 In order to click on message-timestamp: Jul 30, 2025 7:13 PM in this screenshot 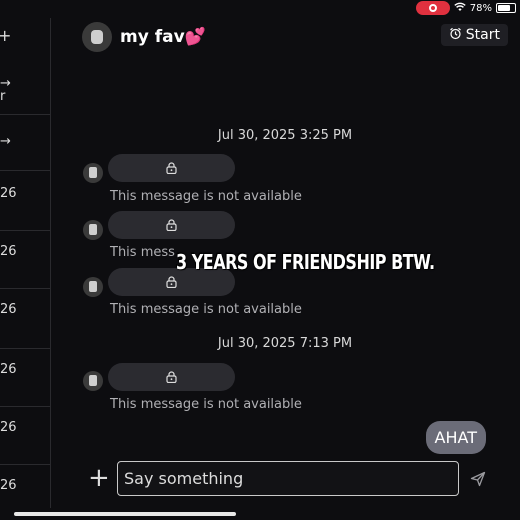, I will do `click(285, 343)`.